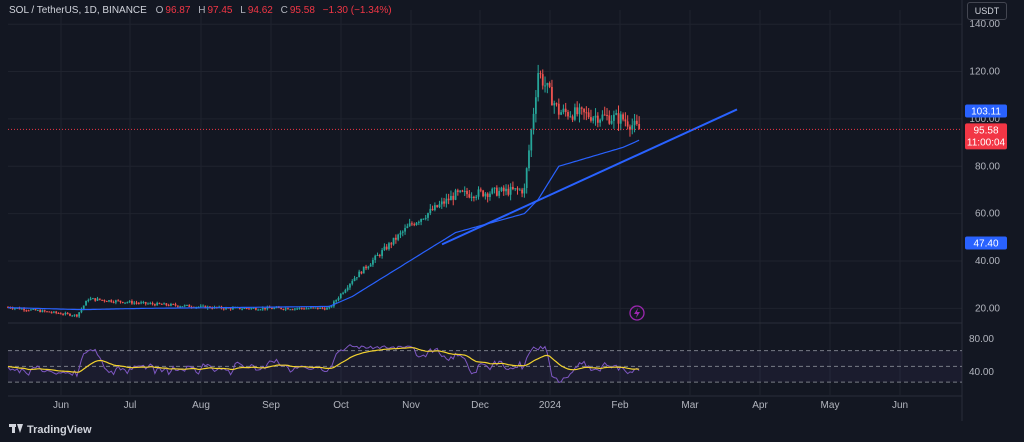 This screenshot has height=442, width=1024. What do you see at coordinates (78, 10) in the screenshot?
I see `symbol-title: SOL / TetherUS, 1D, BINANCE` at bounding box center [78, 10].